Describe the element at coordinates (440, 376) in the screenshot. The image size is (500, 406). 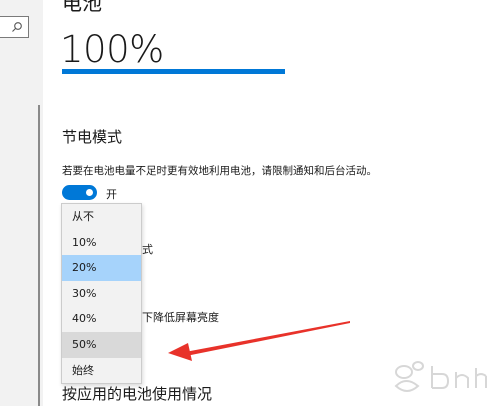
I see `watermark-logo` at that location.